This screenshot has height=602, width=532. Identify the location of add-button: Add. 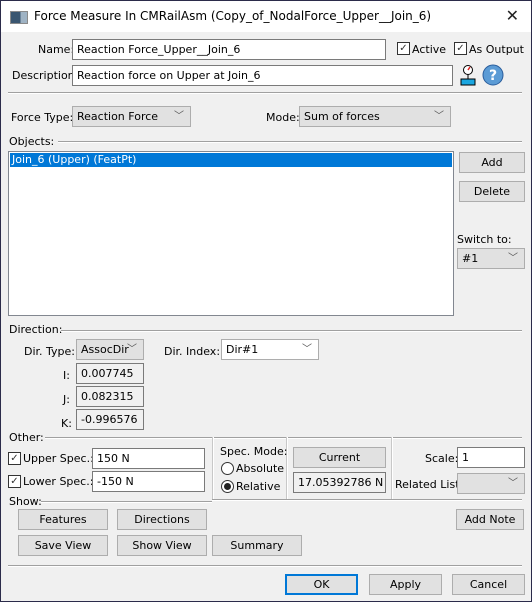
(492, 162).